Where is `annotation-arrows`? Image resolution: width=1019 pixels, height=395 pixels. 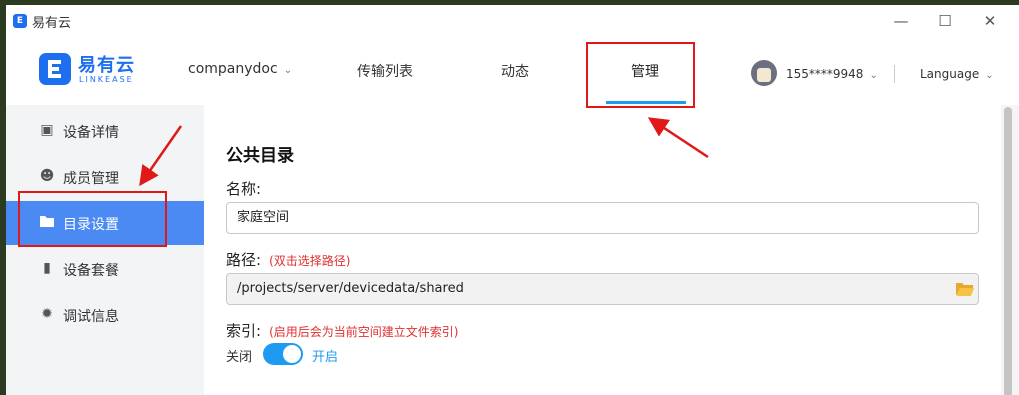
annotation-arrows is located at coordinates (424, 152).